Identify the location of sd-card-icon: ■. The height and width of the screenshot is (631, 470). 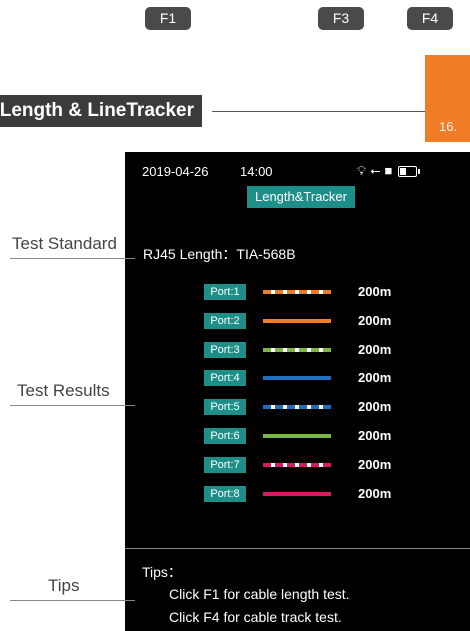
(390, 170).